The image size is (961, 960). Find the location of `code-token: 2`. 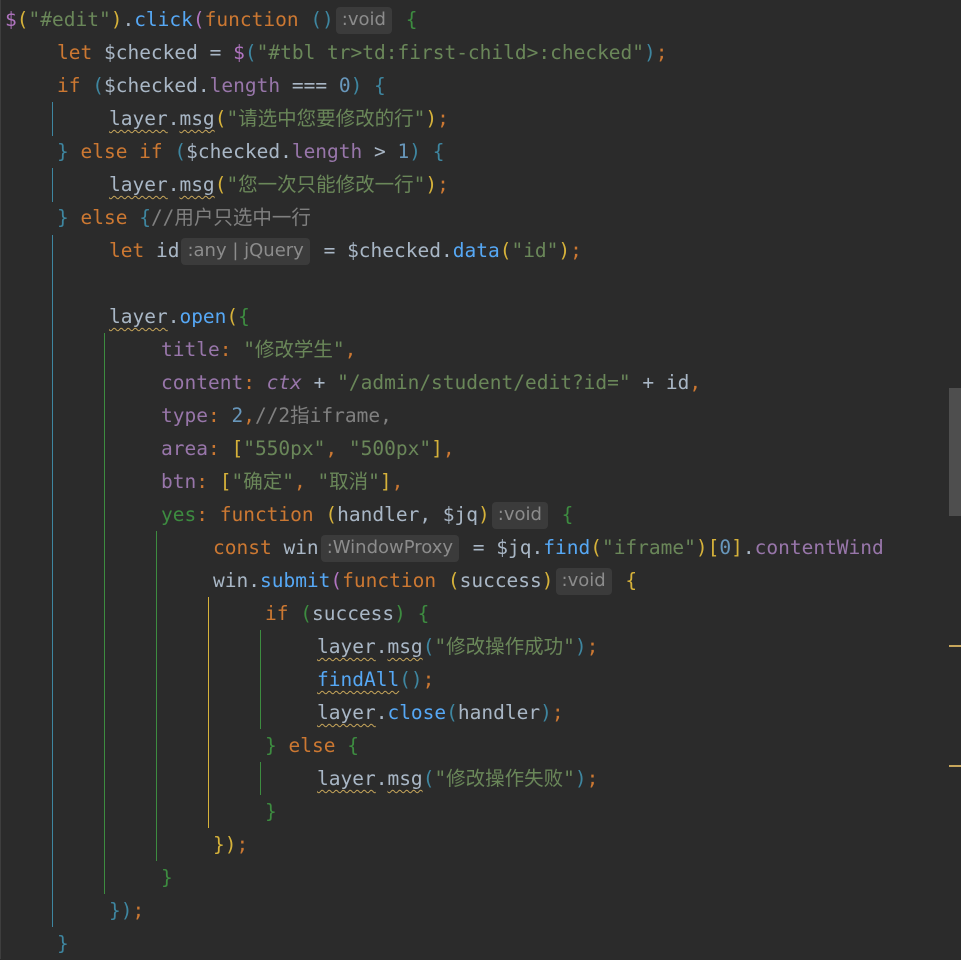

code-token: 2 is located at coordinates (237, 415).